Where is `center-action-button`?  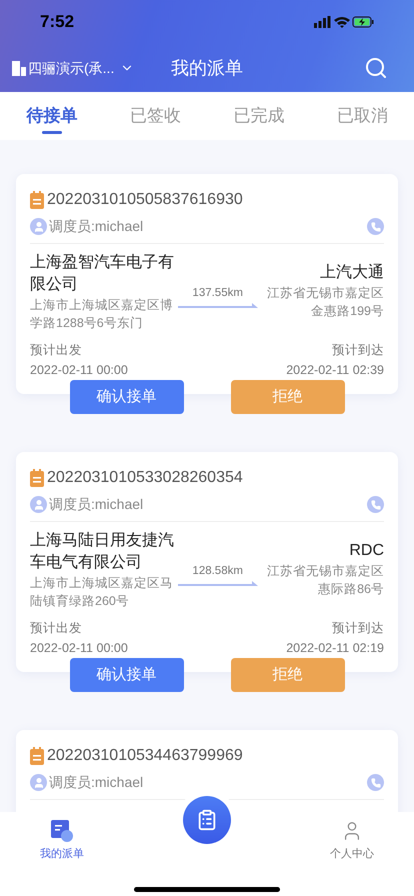 center-action-button is located at coordinates (207, 820).